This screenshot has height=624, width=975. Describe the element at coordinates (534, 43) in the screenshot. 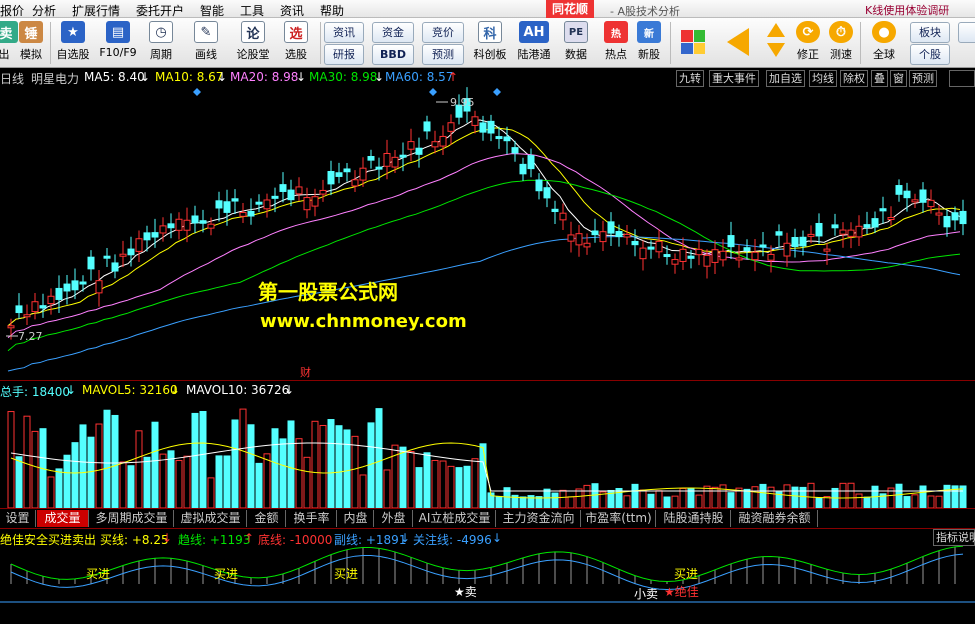

I see `stock-connect-button: AH 陆港通` at that location.